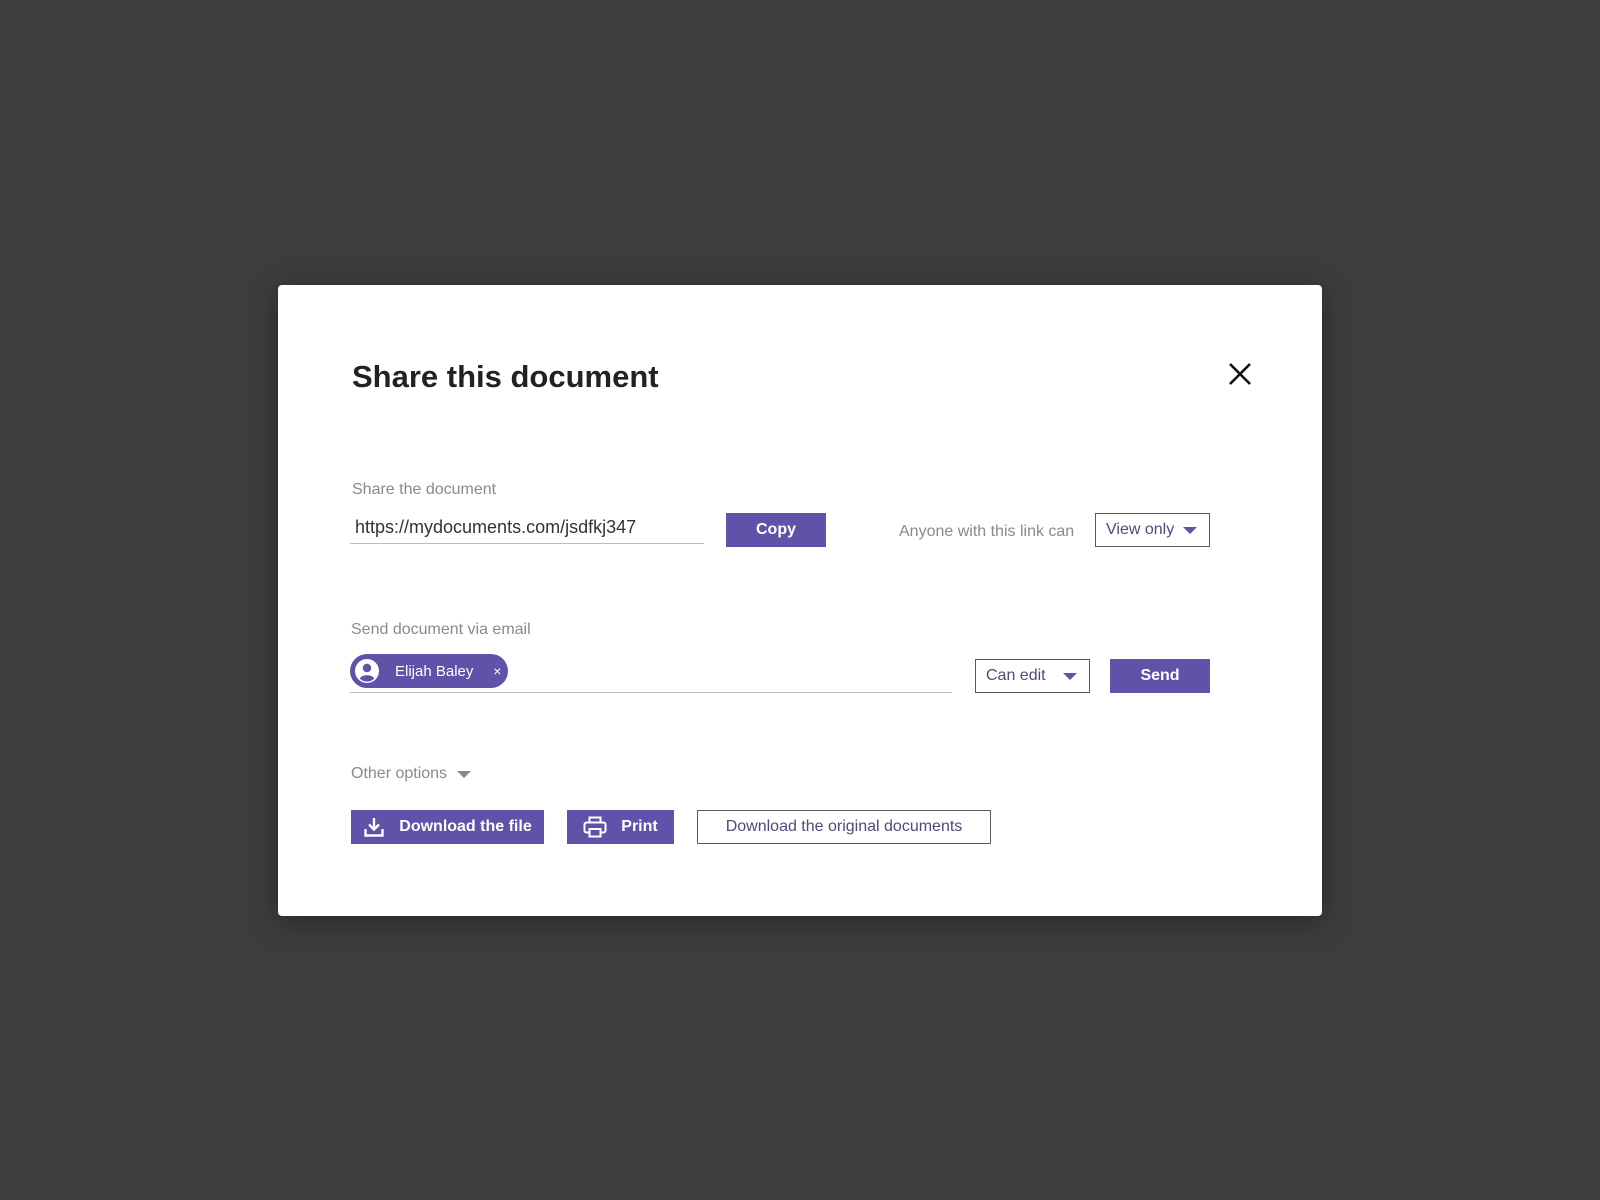  Describe the element at coordinates (1160, 676) in the screenshot. I see `send-button: Send` at that location.